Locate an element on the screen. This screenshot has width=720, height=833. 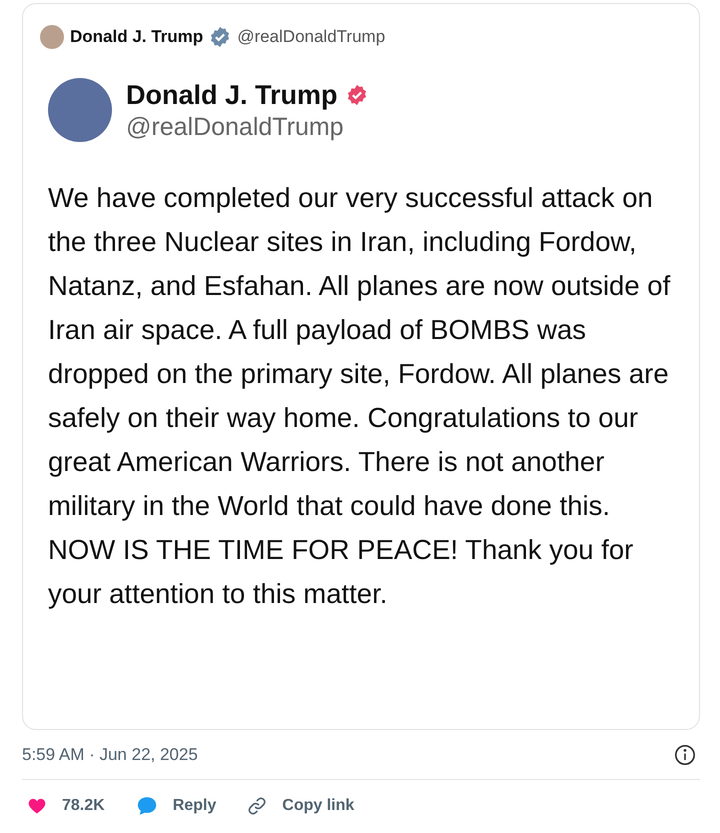
action-label: Copy link is located at coordinates (318, 806).